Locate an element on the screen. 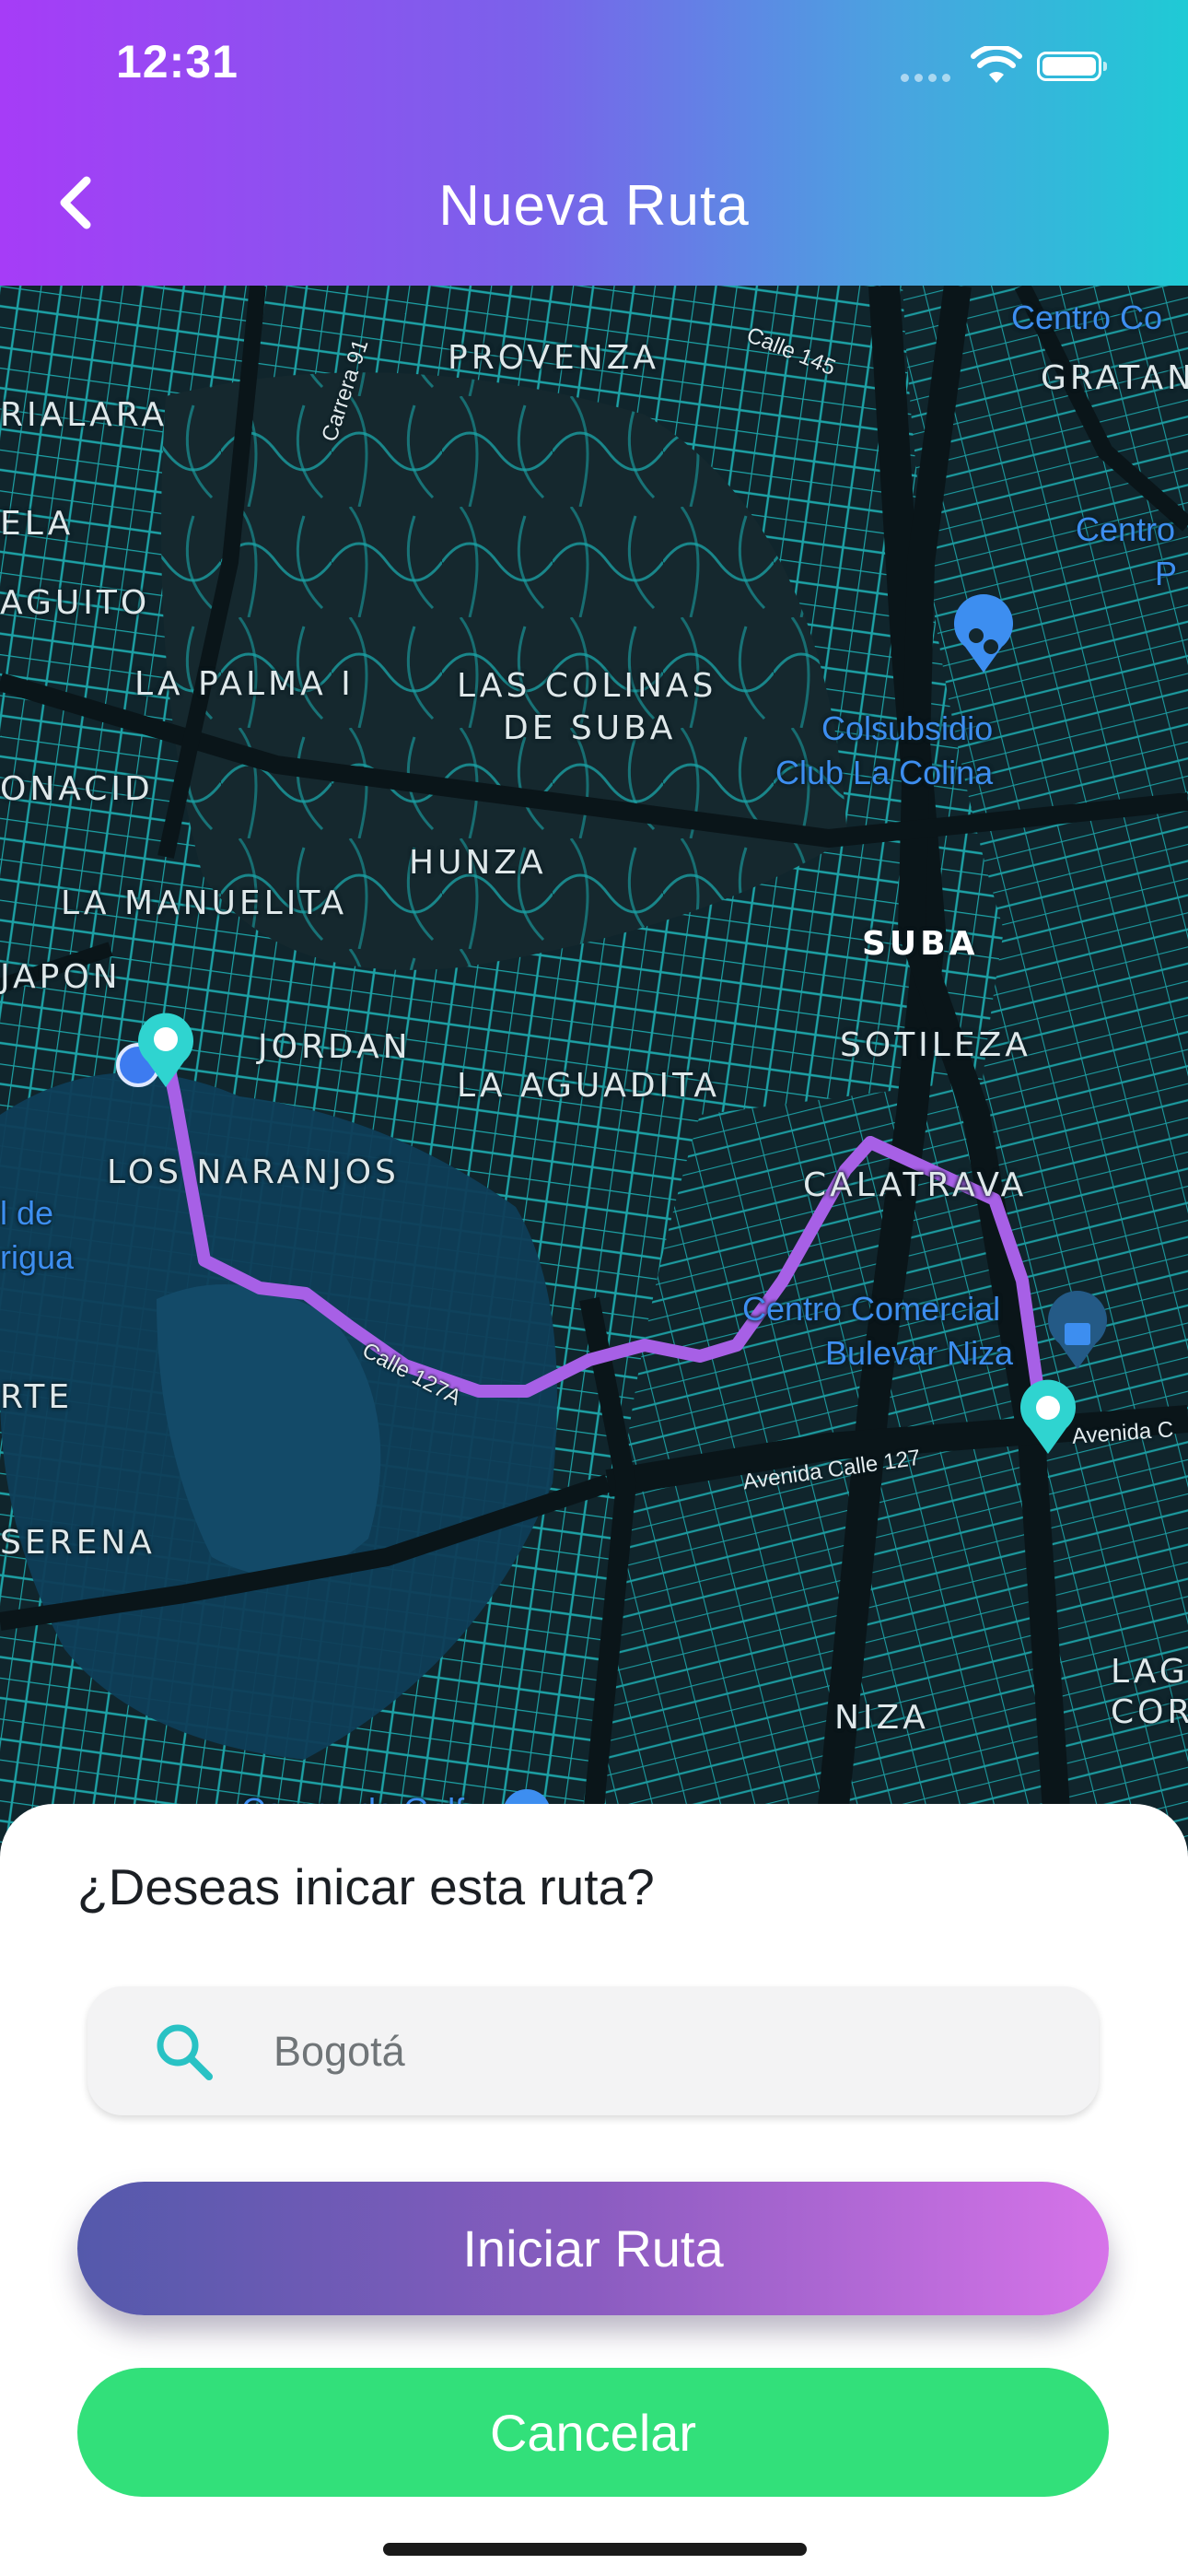  map-label: JORDAN is located at coordinates (335, 1047).